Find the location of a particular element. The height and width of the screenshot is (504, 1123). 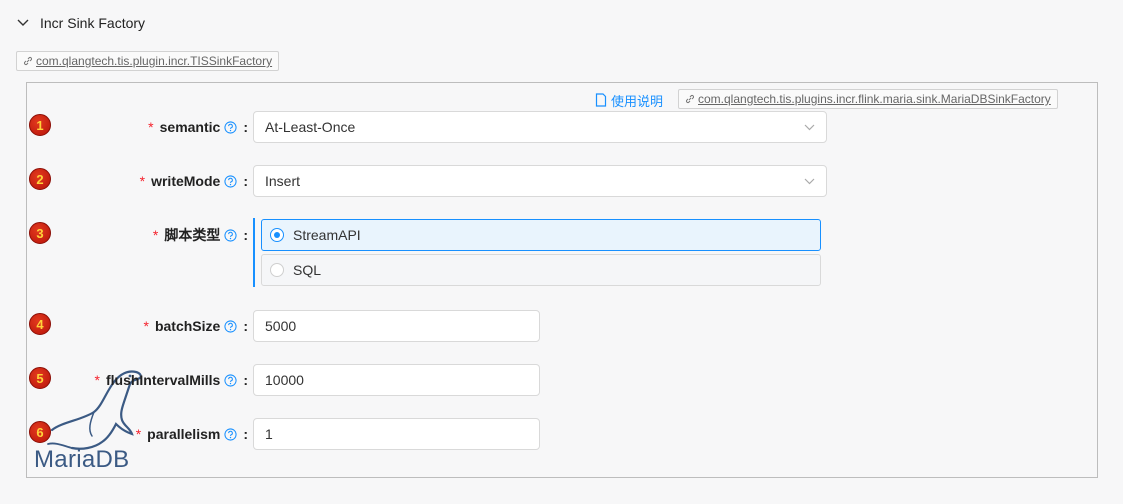

parallelism-input: 1 is located at coordinates (396, 434).